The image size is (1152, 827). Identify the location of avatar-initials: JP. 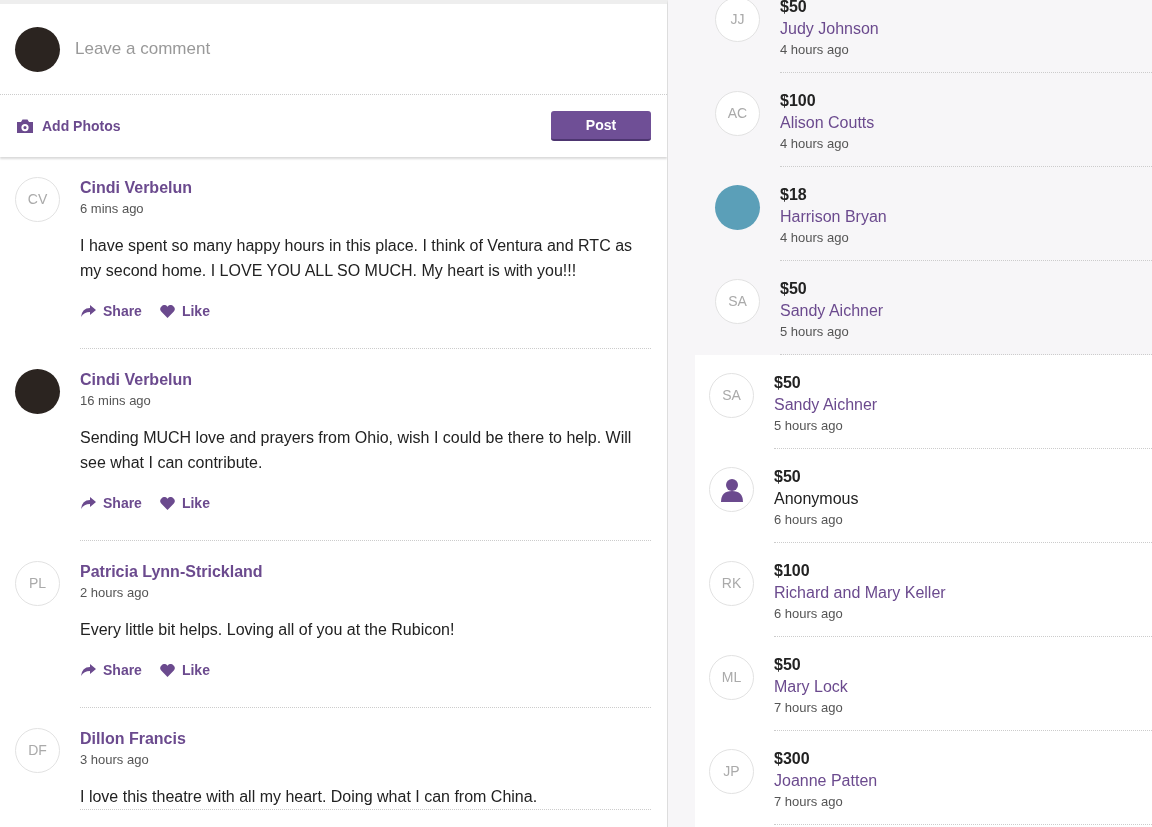
(731, 771).